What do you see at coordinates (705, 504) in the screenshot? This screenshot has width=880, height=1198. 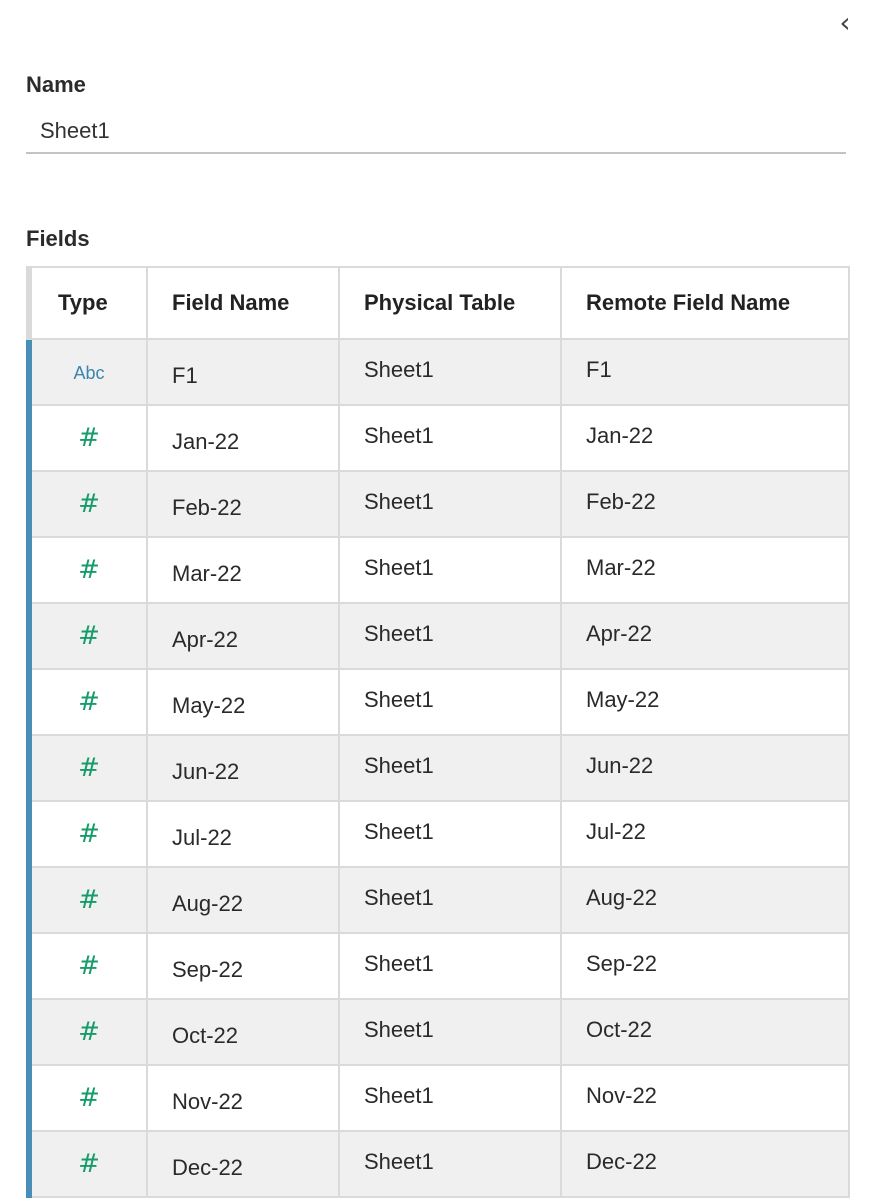 I see `remote-field-name-cell: Feb-22` at bounding box center [705, 504].